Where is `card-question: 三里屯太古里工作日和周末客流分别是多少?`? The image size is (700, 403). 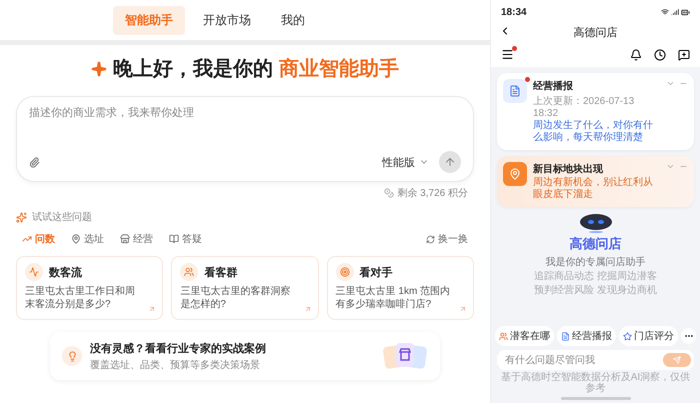
card-question: 三里屯太古里工作日和周末客流分别是多少? is located at coordinates (80, 298).